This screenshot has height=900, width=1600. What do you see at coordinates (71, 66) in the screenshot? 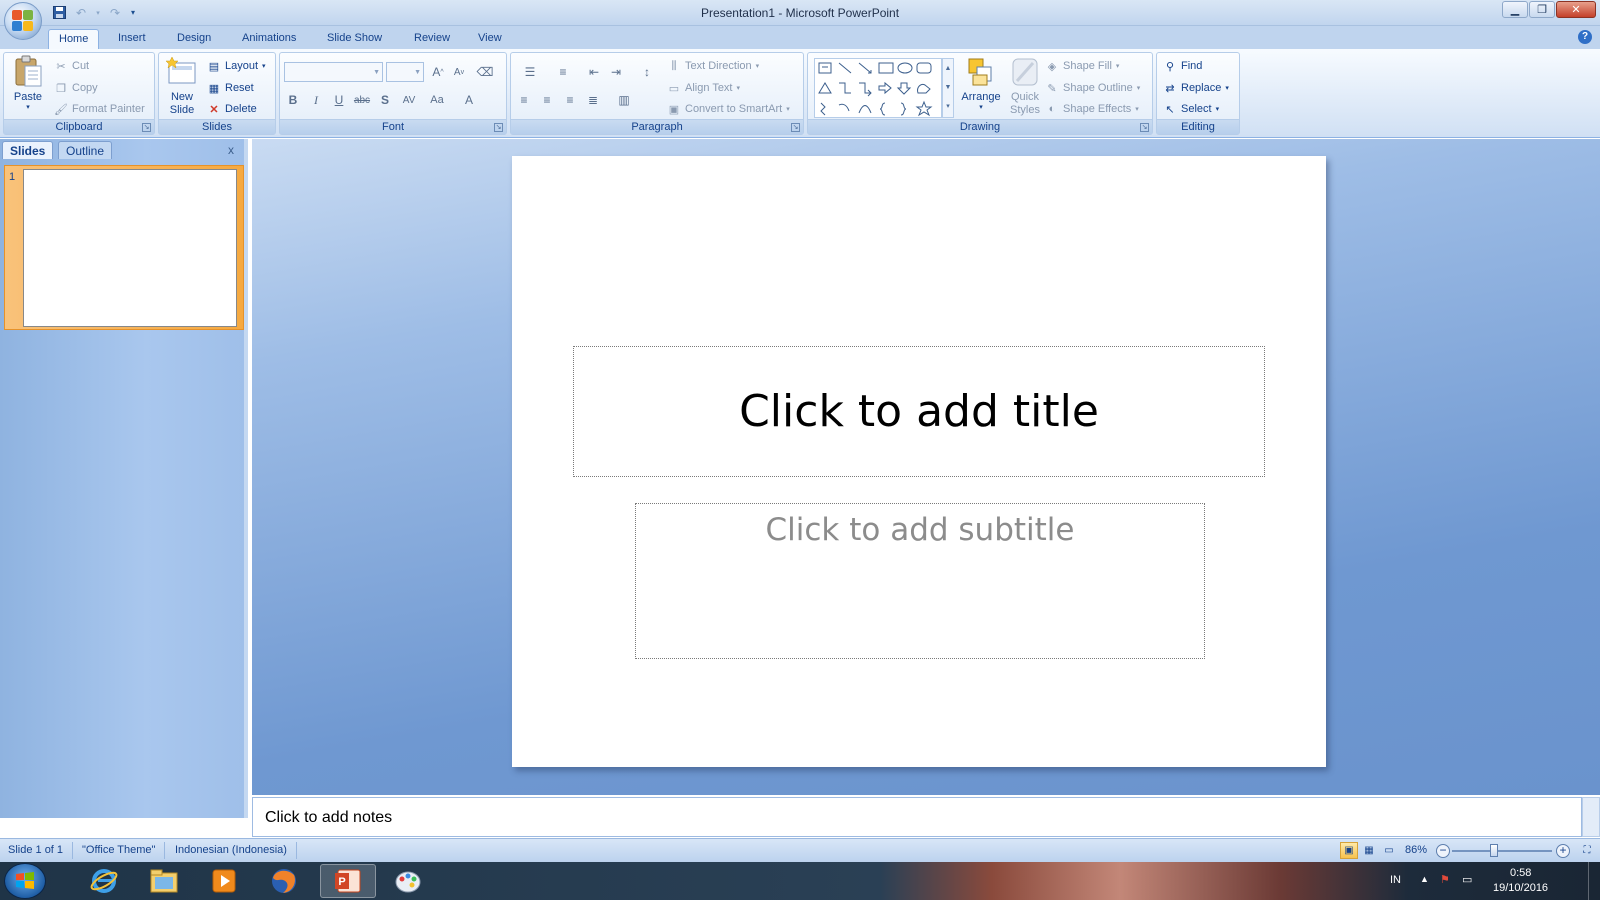
I see `cut-button: ✂ Cut` at bounding box center [71, 66].